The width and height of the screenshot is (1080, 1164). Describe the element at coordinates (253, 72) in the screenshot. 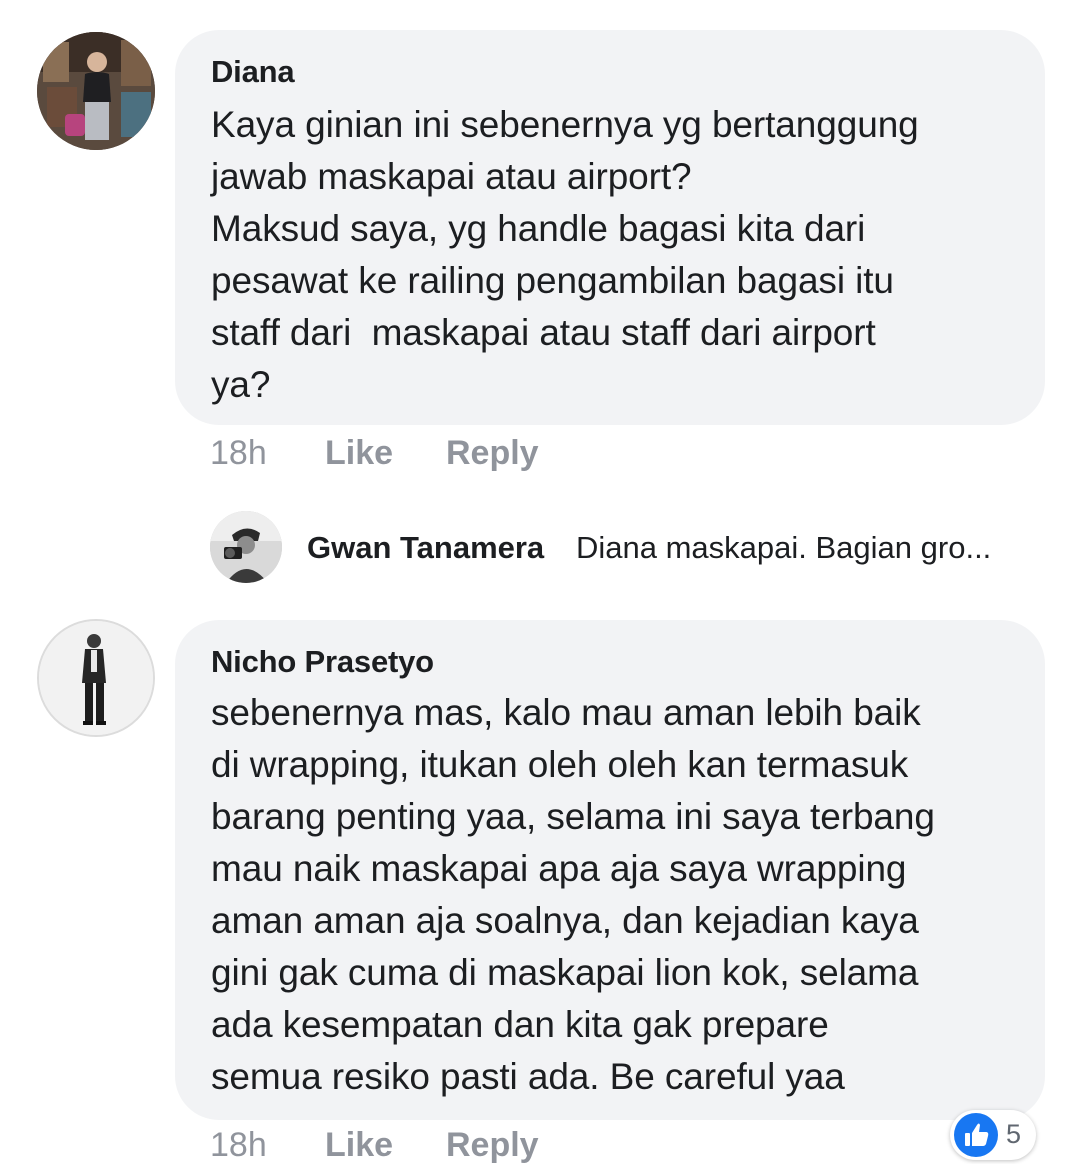

I see `comment-author: Diana` at that location.